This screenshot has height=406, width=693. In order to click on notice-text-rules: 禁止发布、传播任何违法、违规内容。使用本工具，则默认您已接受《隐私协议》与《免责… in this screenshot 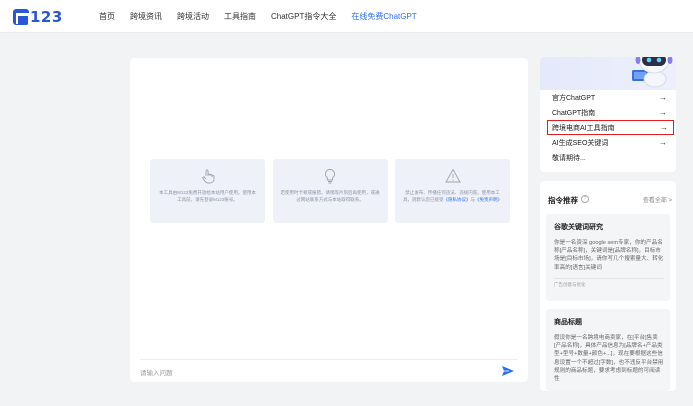, I will do `click(452, 196)`.